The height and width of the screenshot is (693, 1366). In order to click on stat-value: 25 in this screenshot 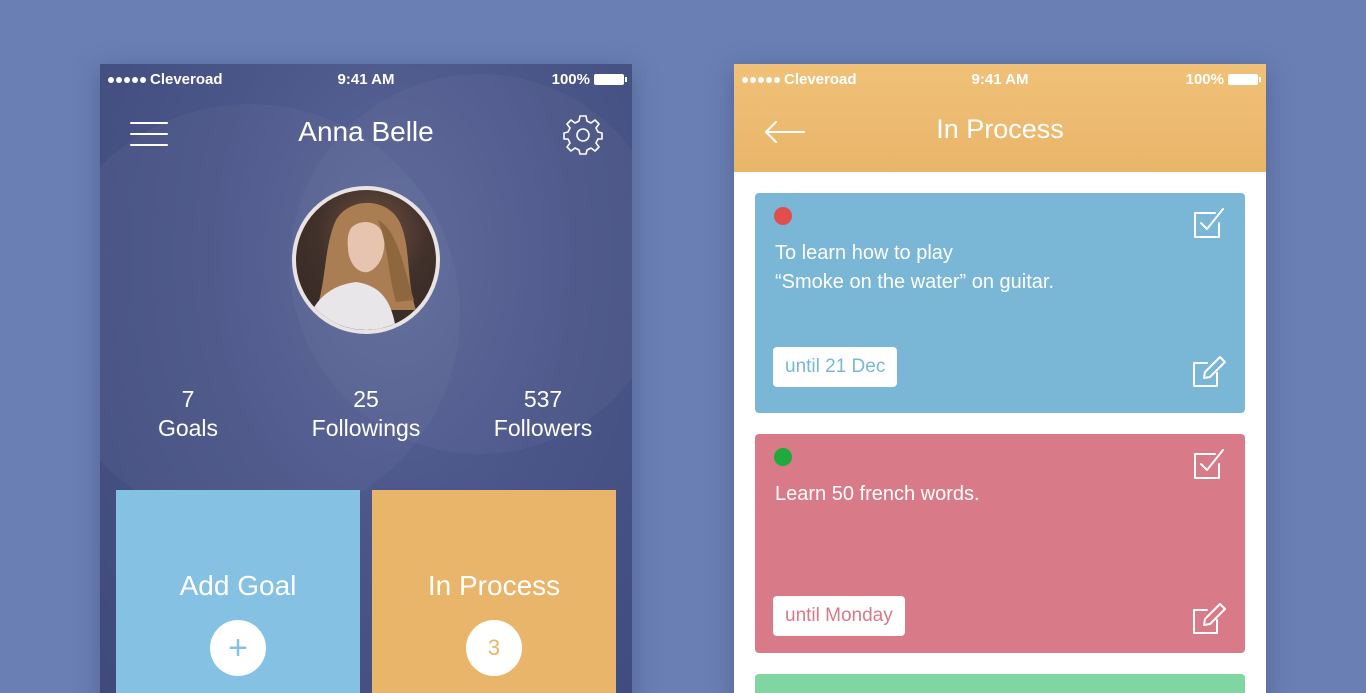, I will do `click(366, 399)`.